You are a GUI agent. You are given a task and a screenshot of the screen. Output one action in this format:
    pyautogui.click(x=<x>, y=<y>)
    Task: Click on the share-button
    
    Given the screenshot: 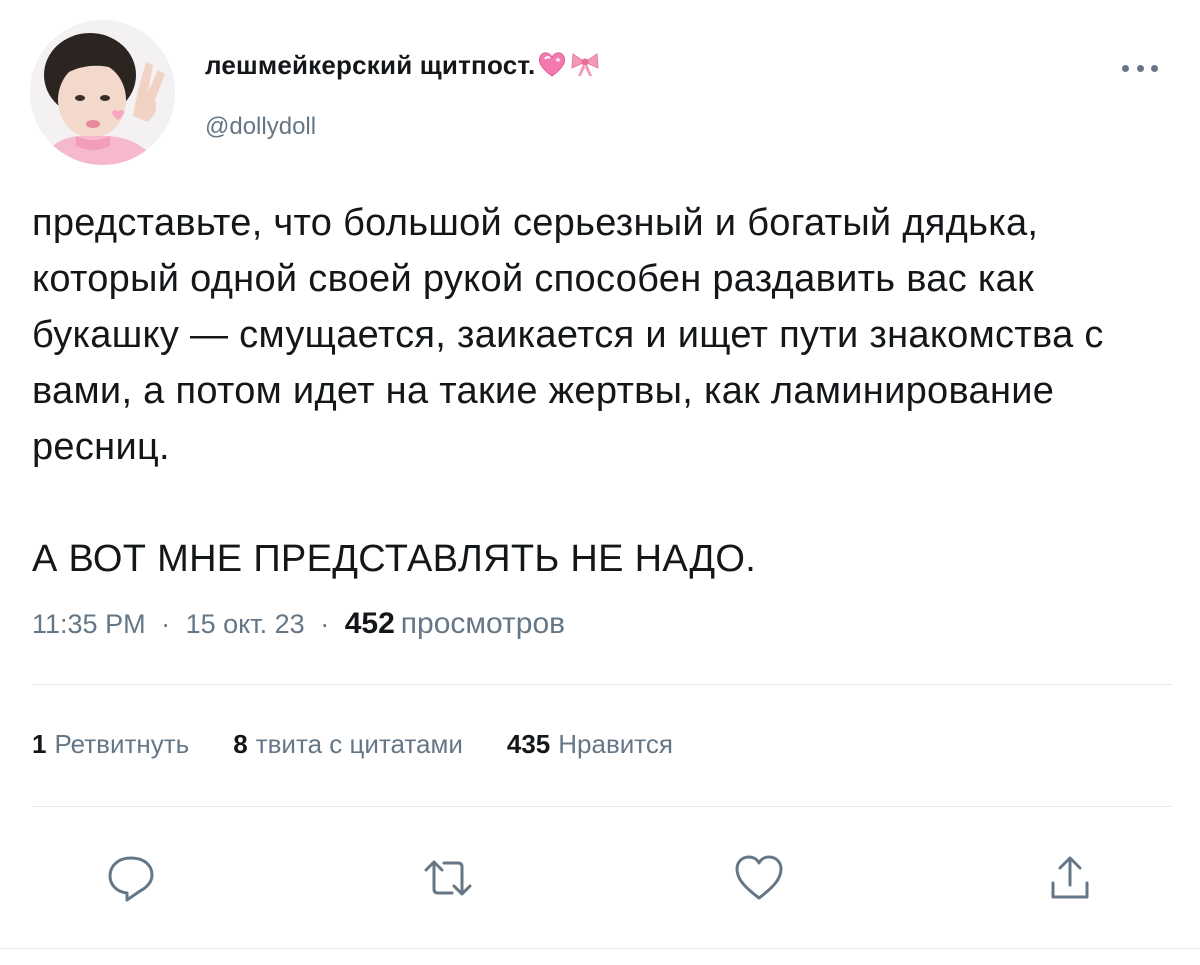 What is the action you would take?
    pyautogui.click(x=1070, y=878)
    